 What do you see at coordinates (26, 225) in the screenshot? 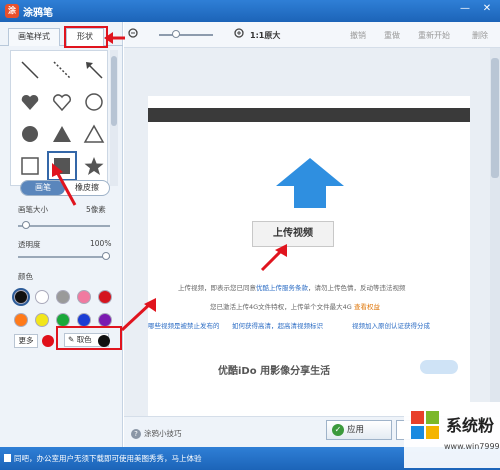
I see `brush-size-knob` at bounding box center [26, 225].